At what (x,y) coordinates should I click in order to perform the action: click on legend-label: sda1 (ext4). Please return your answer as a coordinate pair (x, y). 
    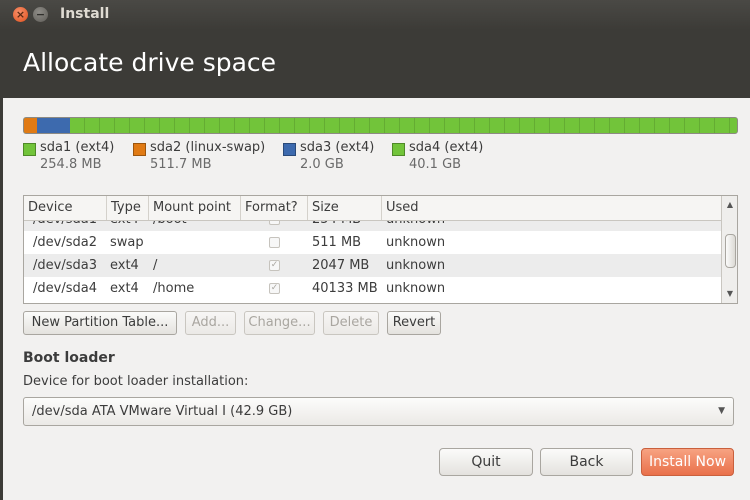
    Looking at the image, I should click on (77, 147).